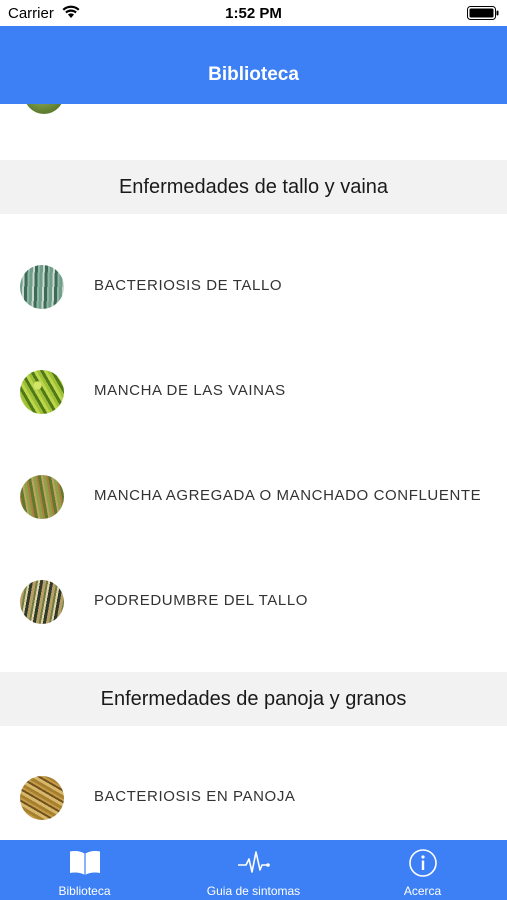 The width and height of the screenshot is (507, 900). I want to click on tab-acerca: Acerca, so click(422, 870).